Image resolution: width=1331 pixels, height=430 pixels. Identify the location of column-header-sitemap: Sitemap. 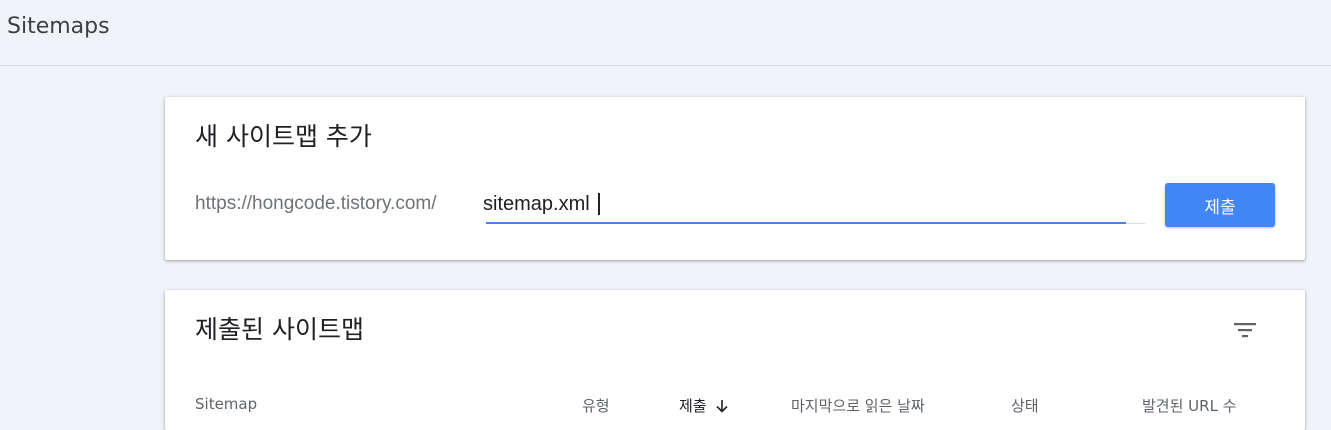
(226, 404).